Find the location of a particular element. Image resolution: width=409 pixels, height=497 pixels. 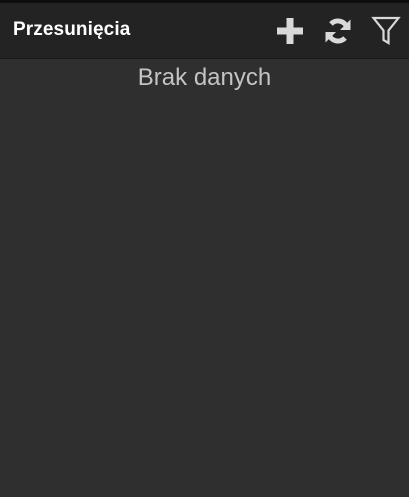

plus-icon is located at coordinates (290, 31).